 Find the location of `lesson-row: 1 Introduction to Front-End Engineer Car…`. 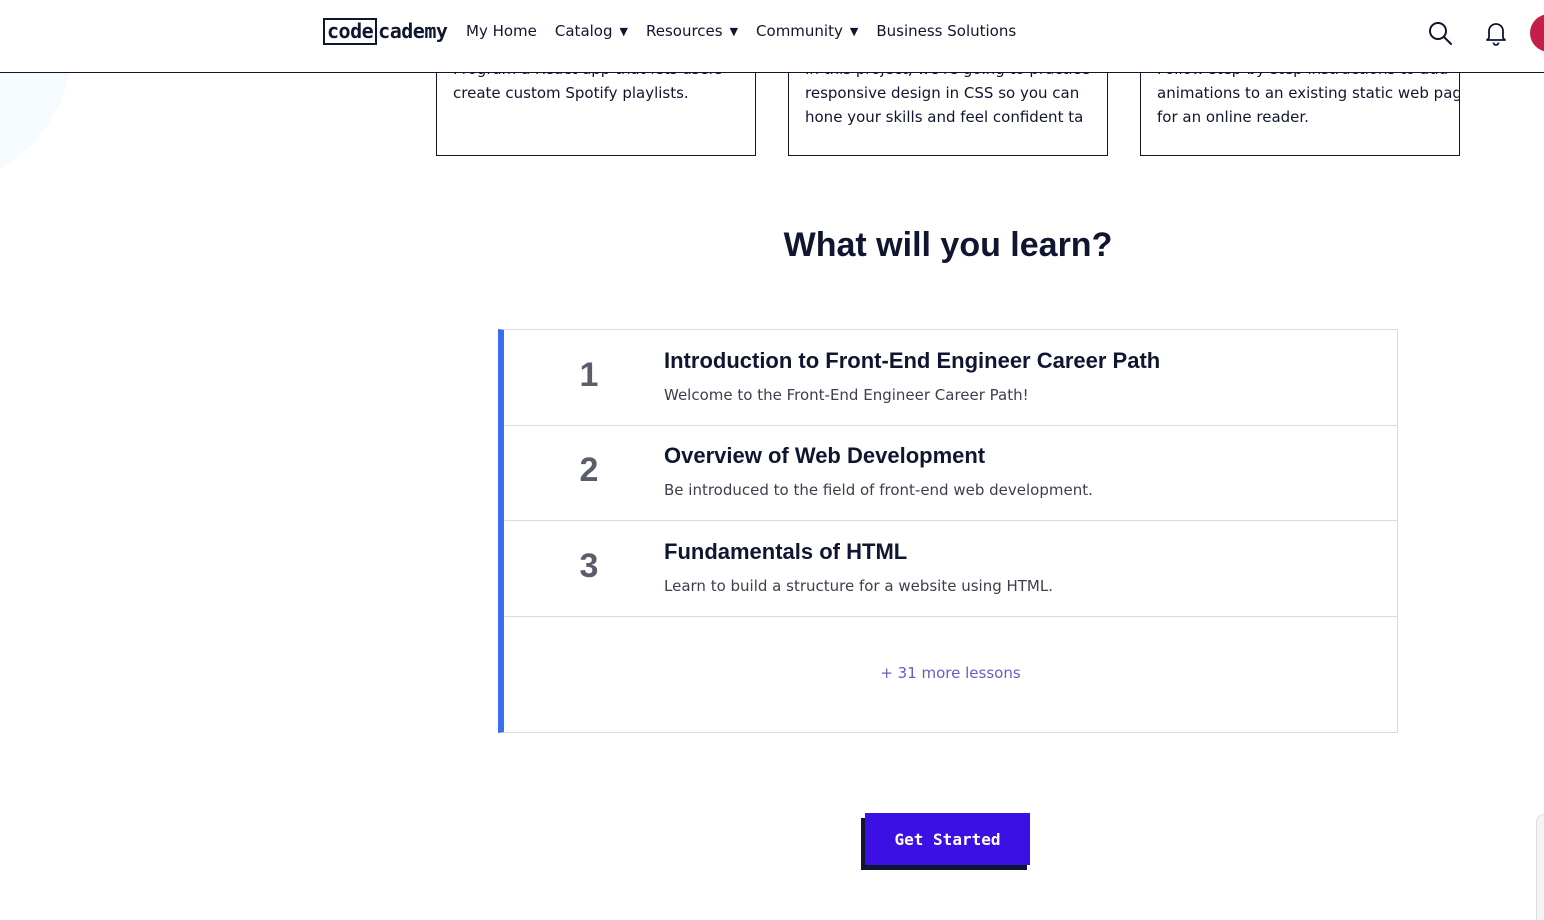

lesson-row: 1 Introduction to Front-End Engineer Car… is located at coordinates (950, 378).